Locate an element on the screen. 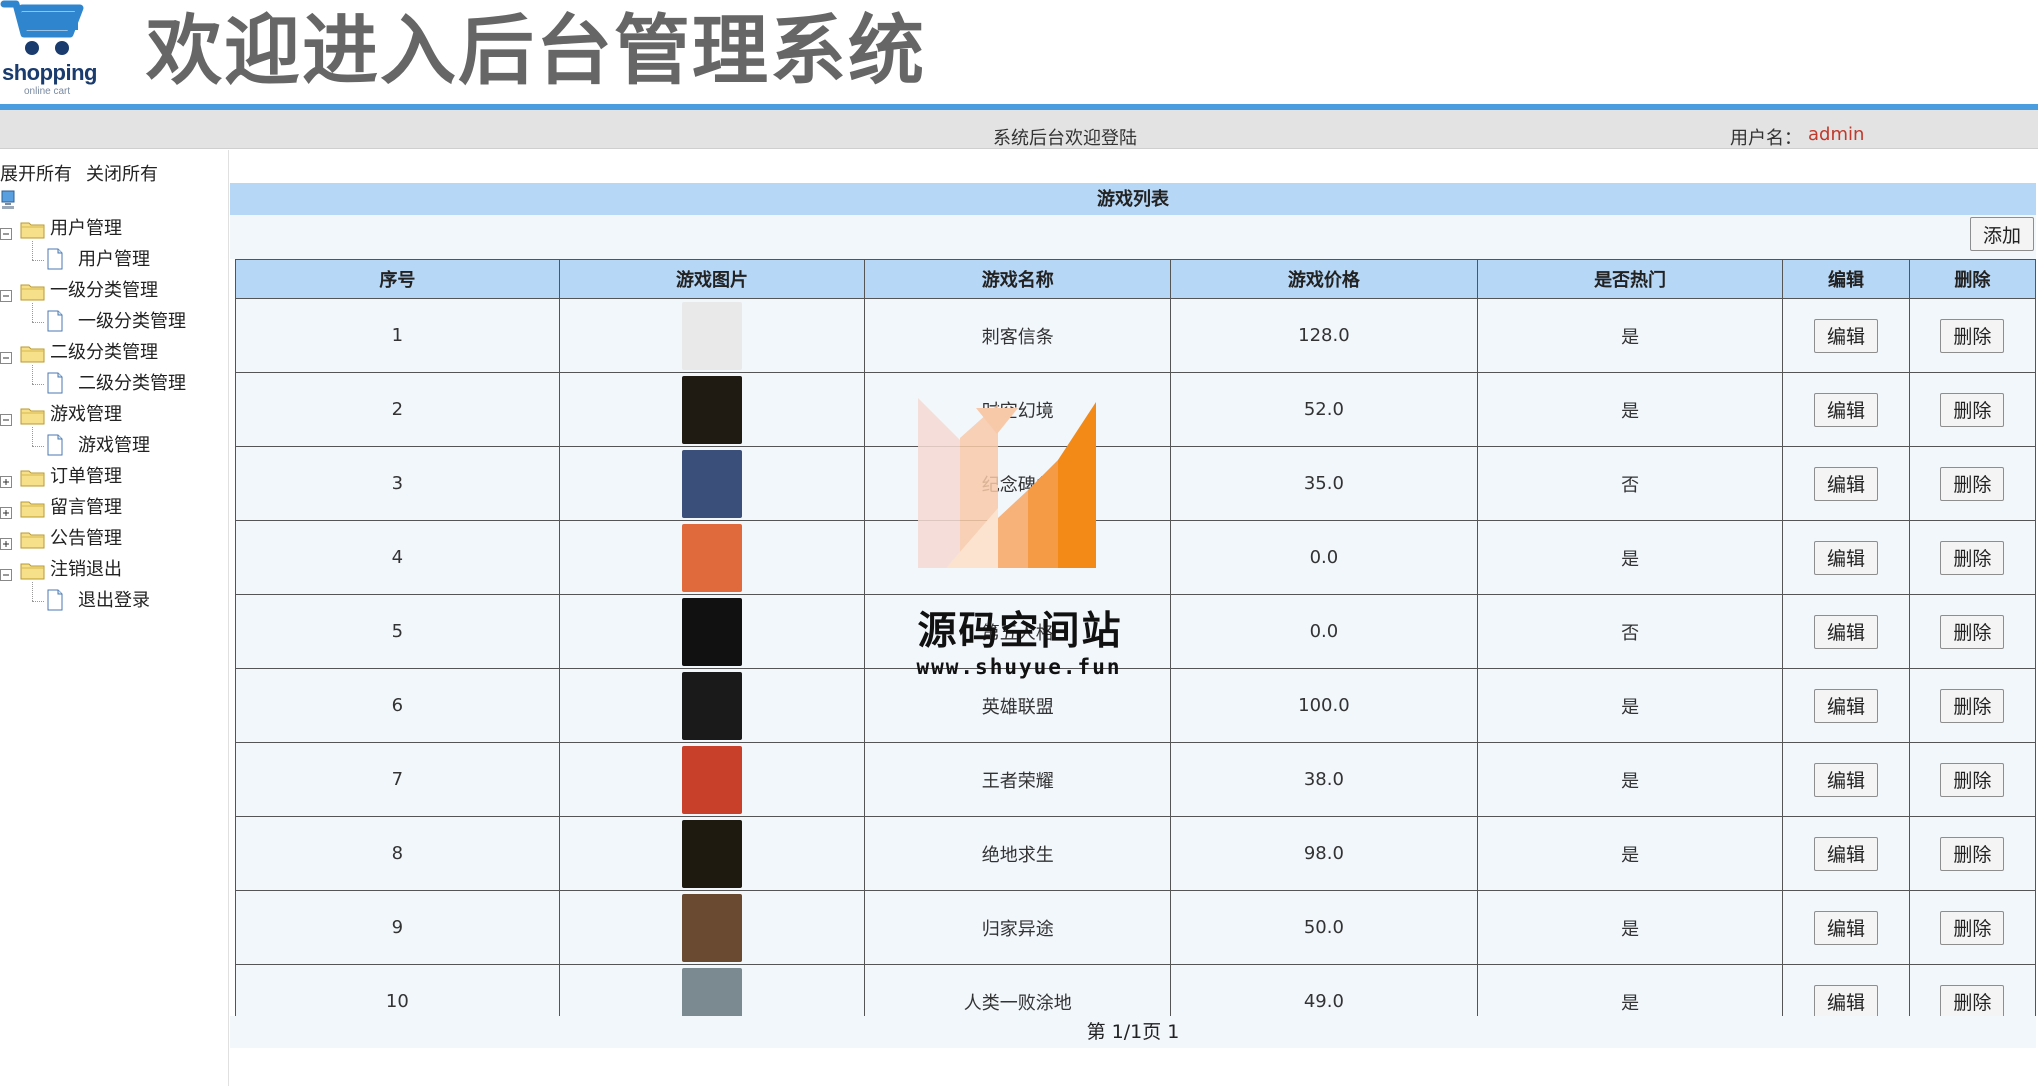  sidebar-item-label: 退出登录 is located at coordinates (114, 601).